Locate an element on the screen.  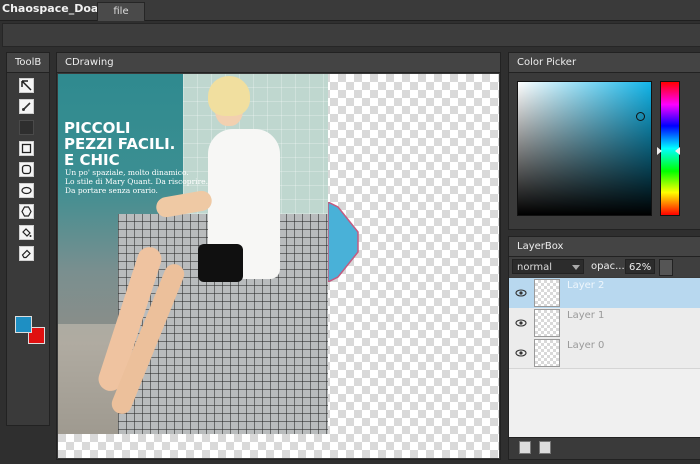
polygon-tool-button is located at coordinates (26, 211).